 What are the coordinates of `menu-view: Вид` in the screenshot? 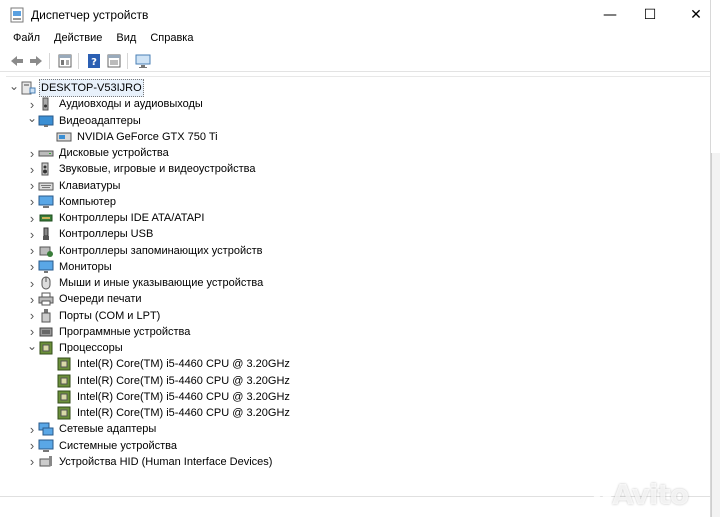 It's located at (126, 39).